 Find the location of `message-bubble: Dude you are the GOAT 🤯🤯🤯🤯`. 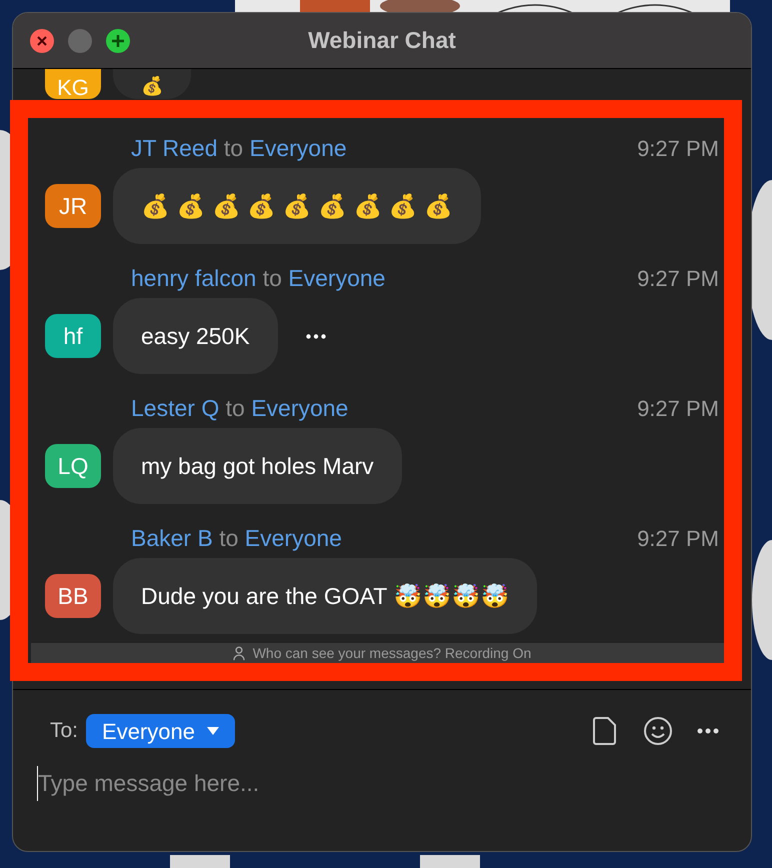

message-bubble: Dude you are the GOAT 🤯🤯🤯🤯 is located at coordinates (325, 596).